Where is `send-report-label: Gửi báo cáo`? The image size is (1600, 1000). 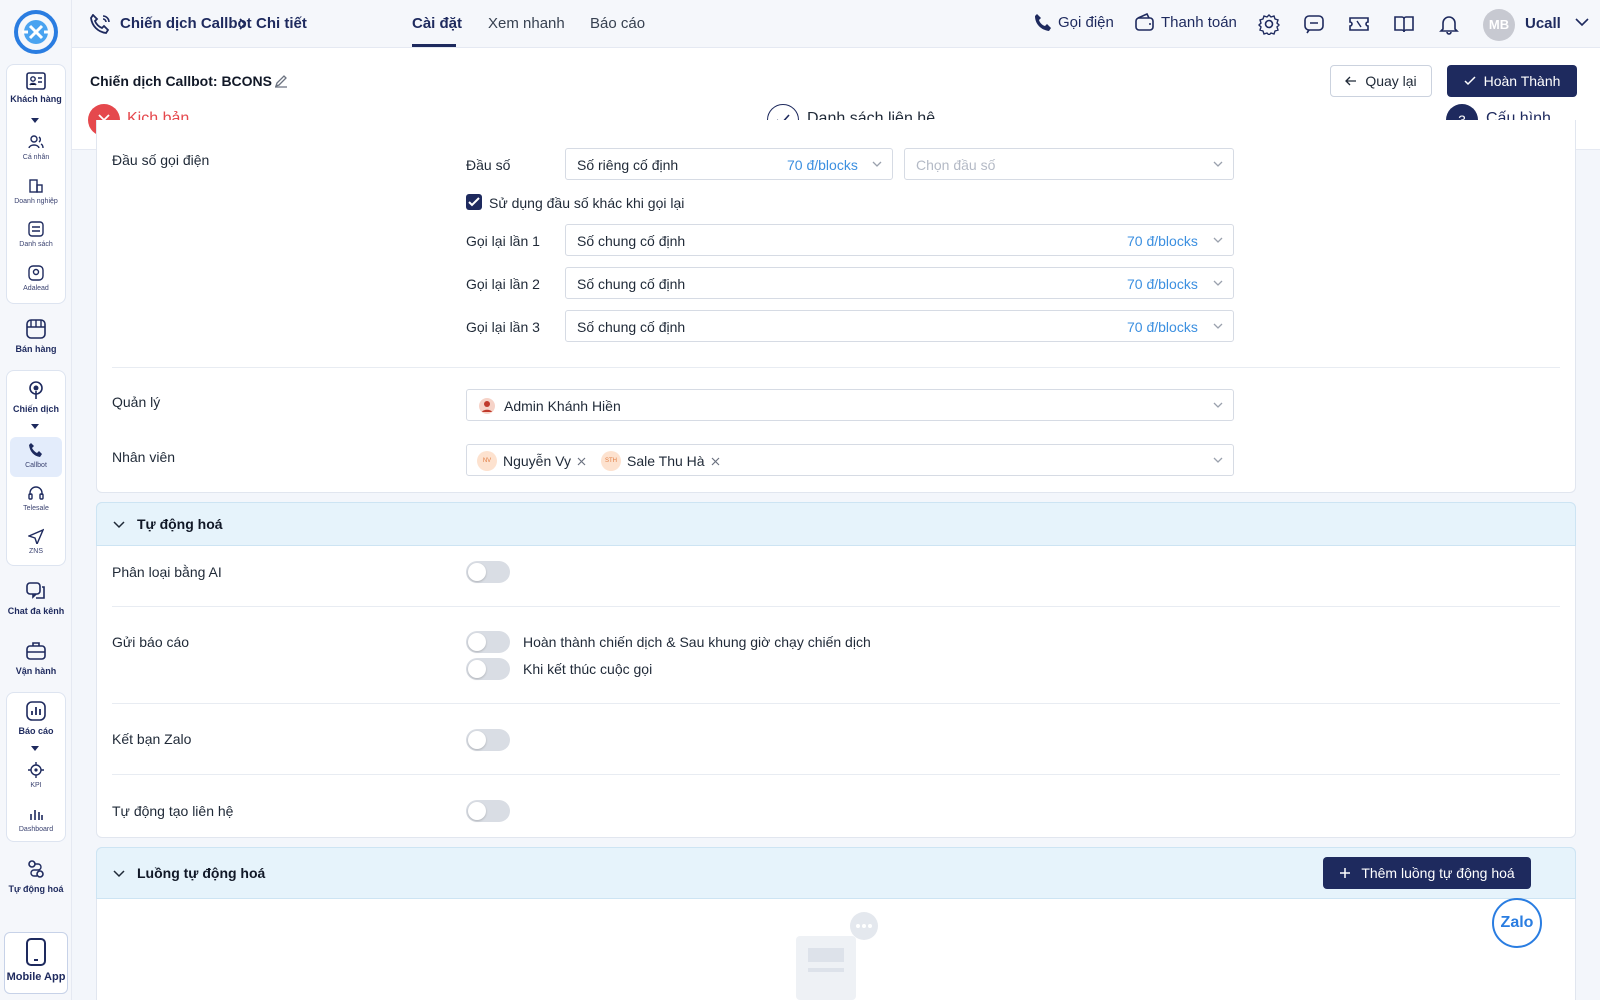 send-report-label: Gửi báo cáo is located at coordinates (151, 642).